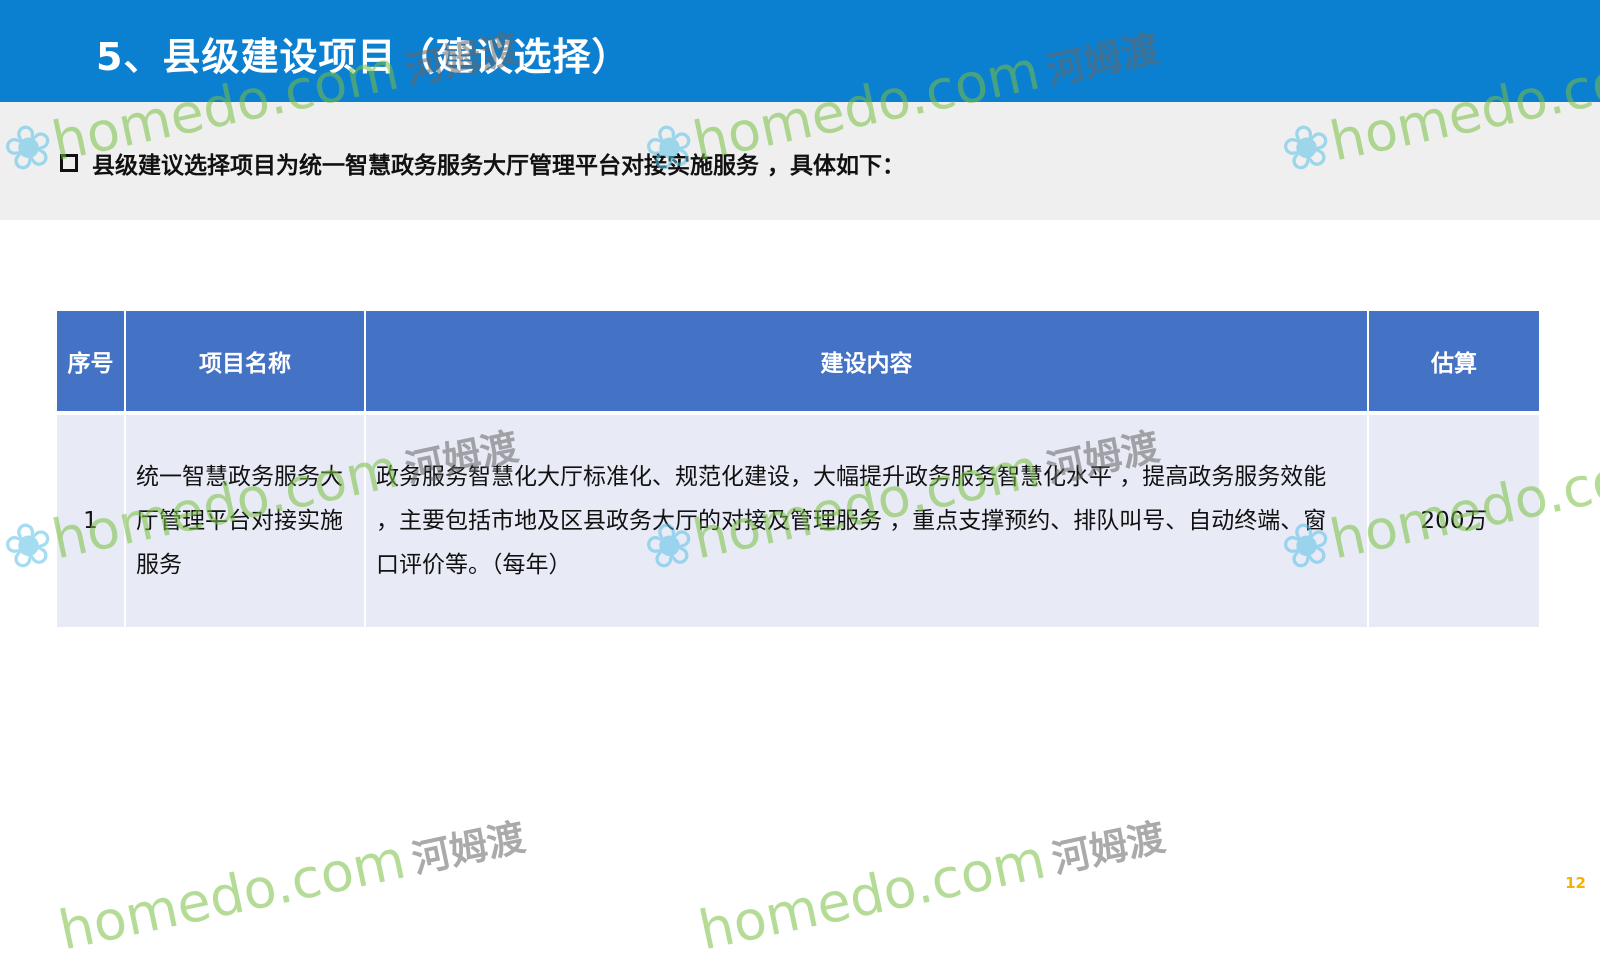  What do you see at coordinates (30, 546) in the screenshot?
I see `flower-logo-icon: ❀` at bounding box center [30, 546].